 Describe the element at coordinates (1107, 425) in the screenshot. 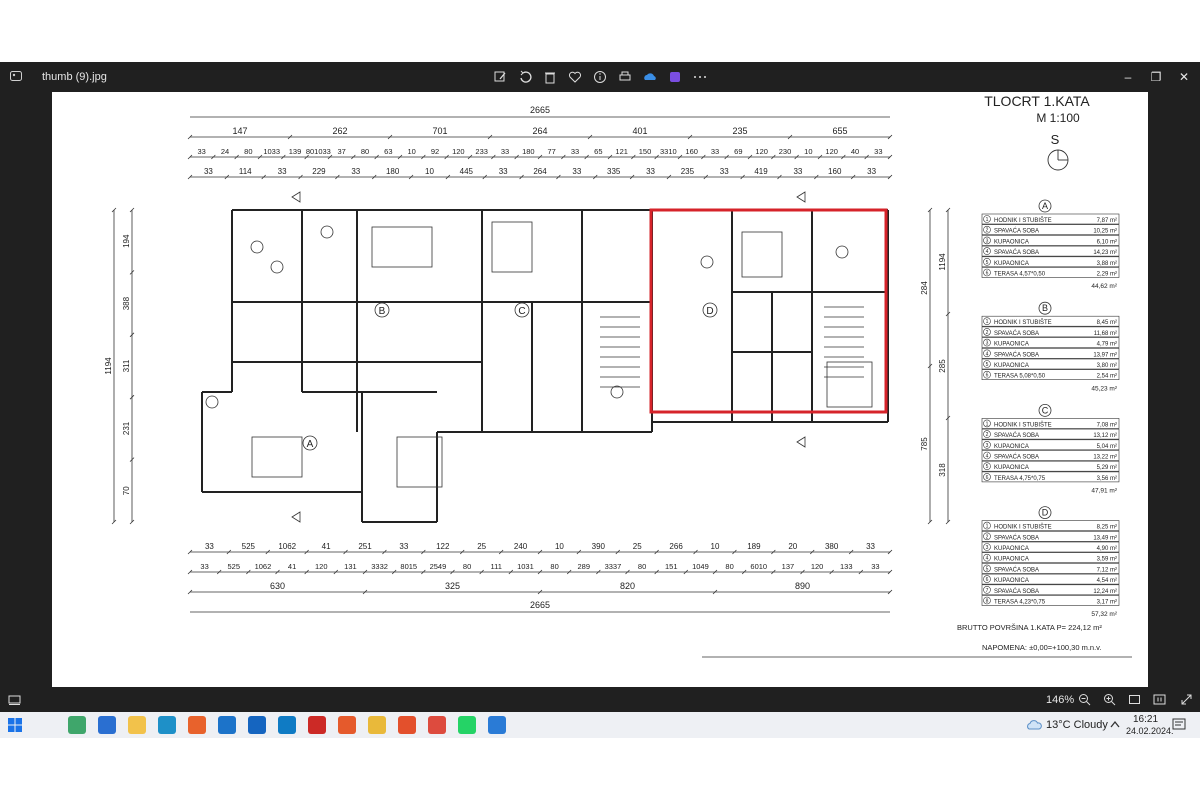

I see `schedule-room-area: 7,08 m²` at that location.